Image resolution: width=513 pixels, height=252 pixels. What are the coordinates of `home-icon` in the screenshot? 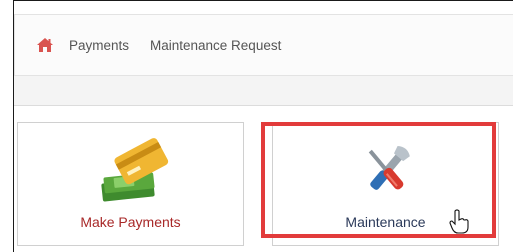 It's located at (45, 45).